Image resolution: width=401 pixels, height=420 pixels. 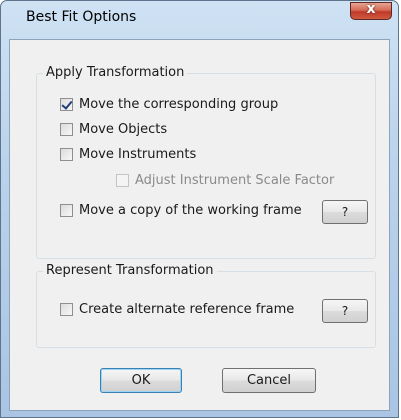 I want to click on cancel-button: Cancel, so click(x=269, y=380).